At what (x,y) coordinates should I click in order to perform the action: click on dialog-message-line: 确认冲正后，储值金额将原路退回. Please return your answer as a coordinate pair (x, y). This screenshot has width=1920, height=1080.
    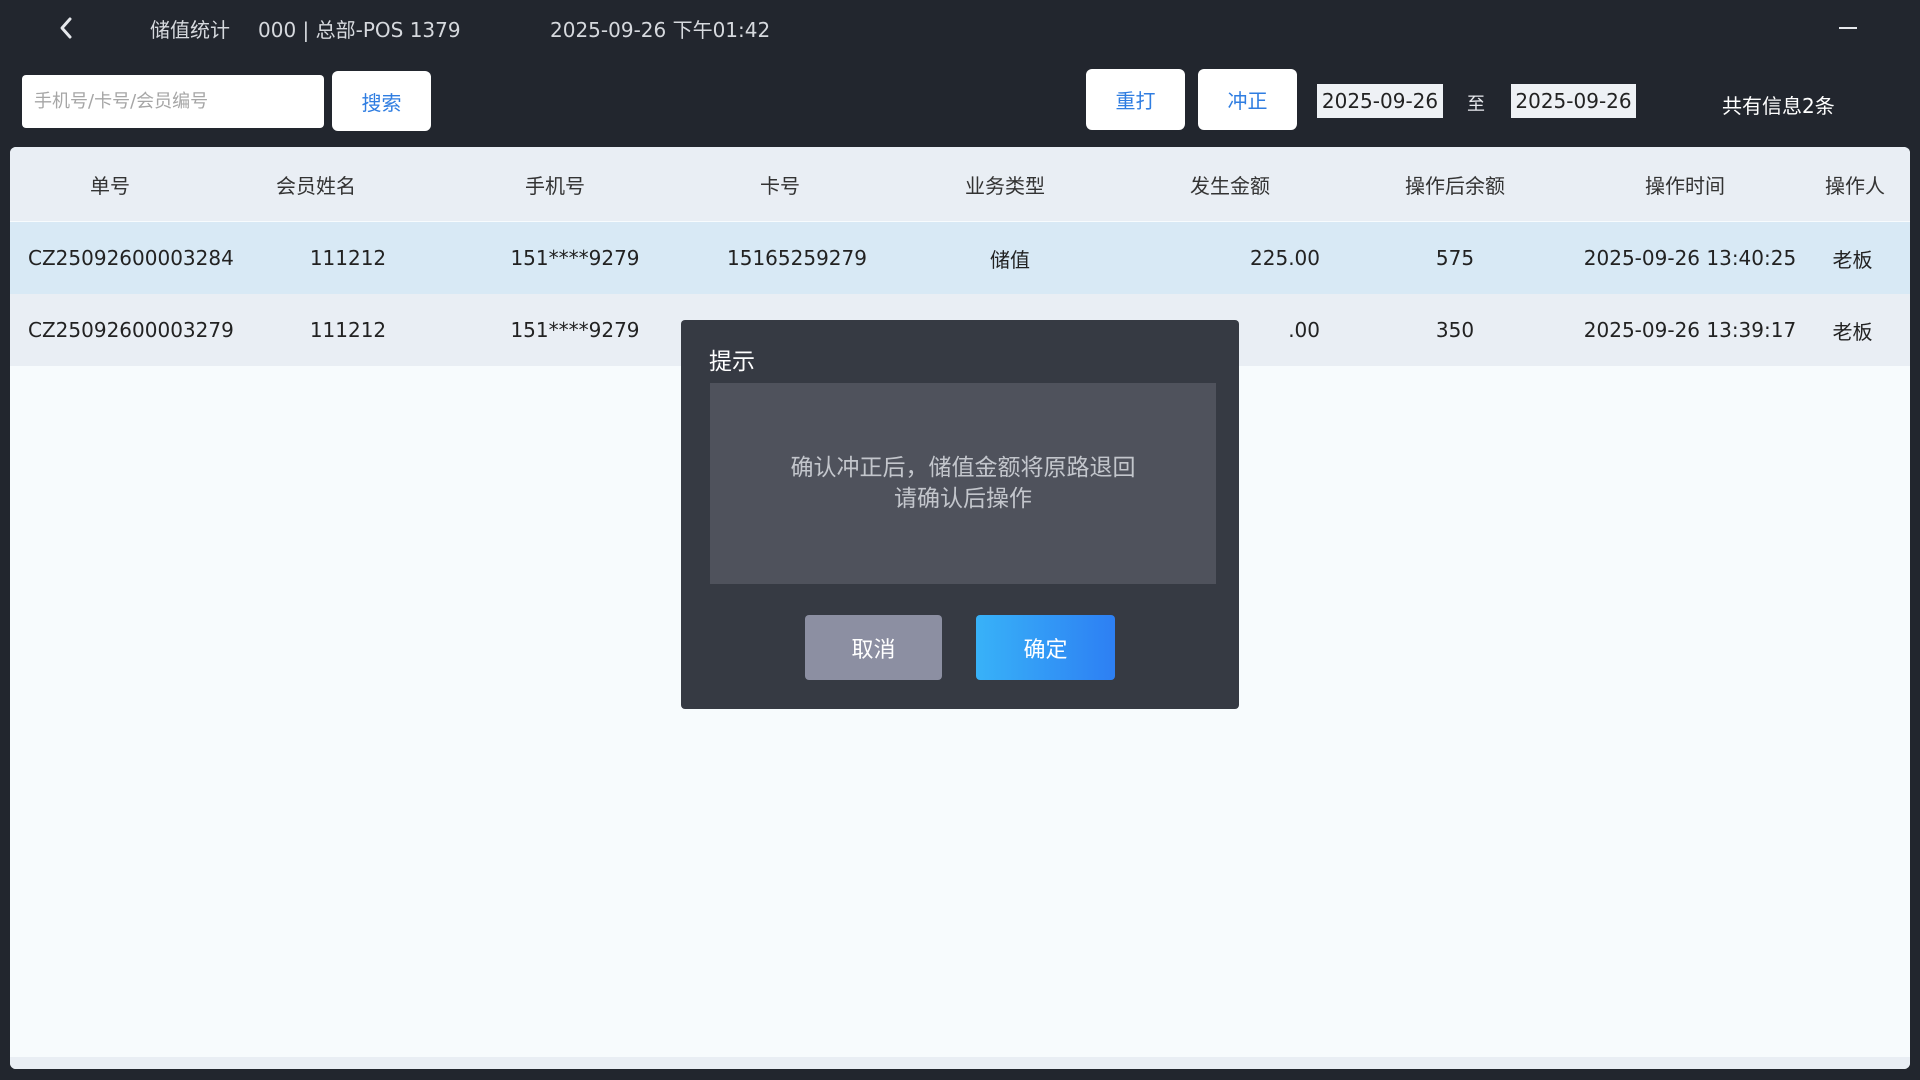
    Looking at the image, I should click on (963, 467).